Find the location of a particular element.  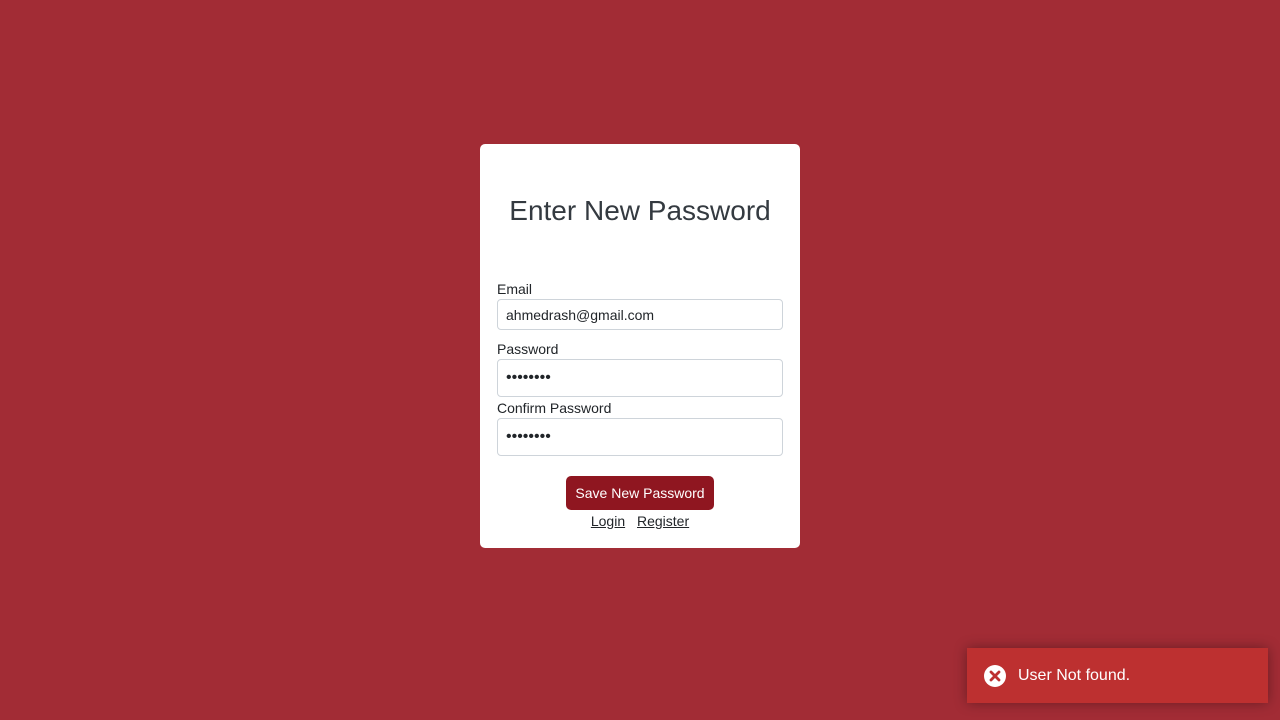

confirm-password-label: Confirm Password is located at coordinates (554, 408).